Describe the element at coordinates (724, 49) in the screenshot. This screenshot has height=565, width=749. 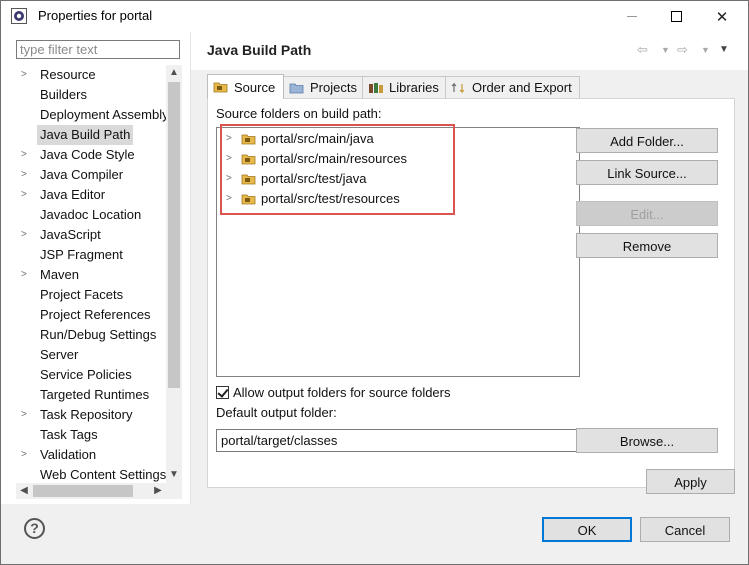
I see `view-menu-icon: ▼` at that location.